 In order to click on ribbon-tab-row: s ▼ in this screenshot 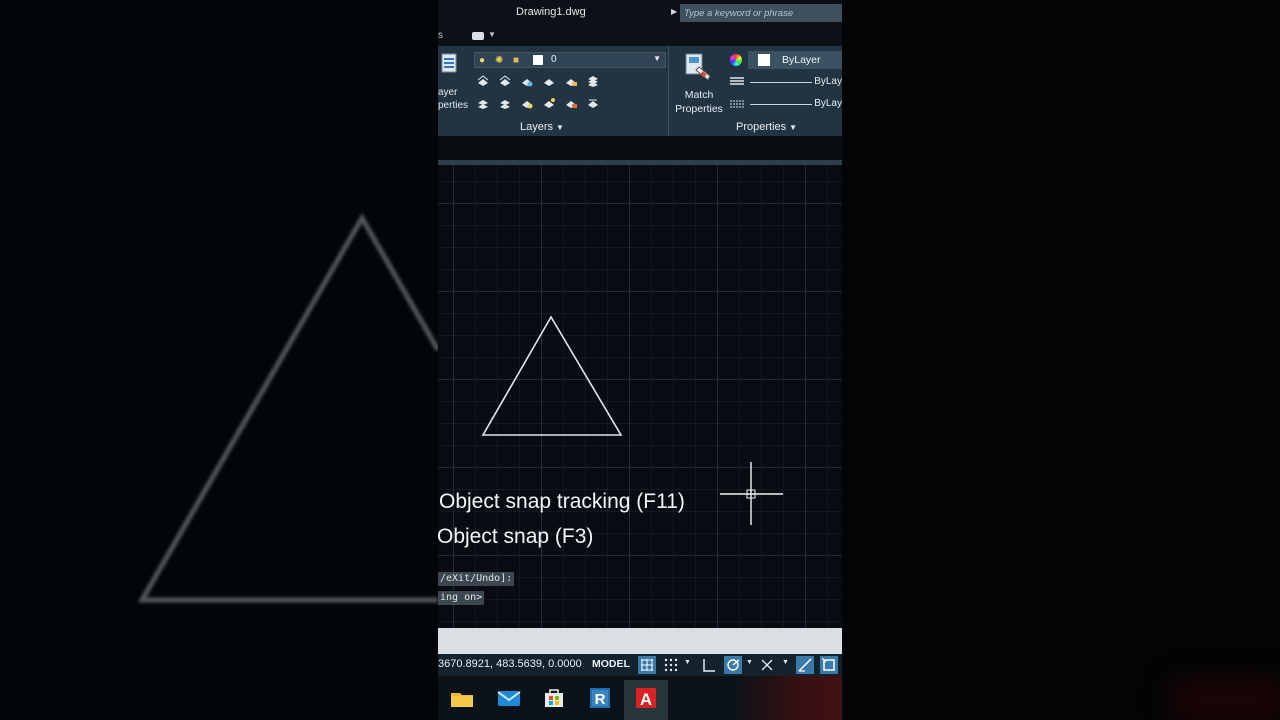, I will do `click(640, 37)`.